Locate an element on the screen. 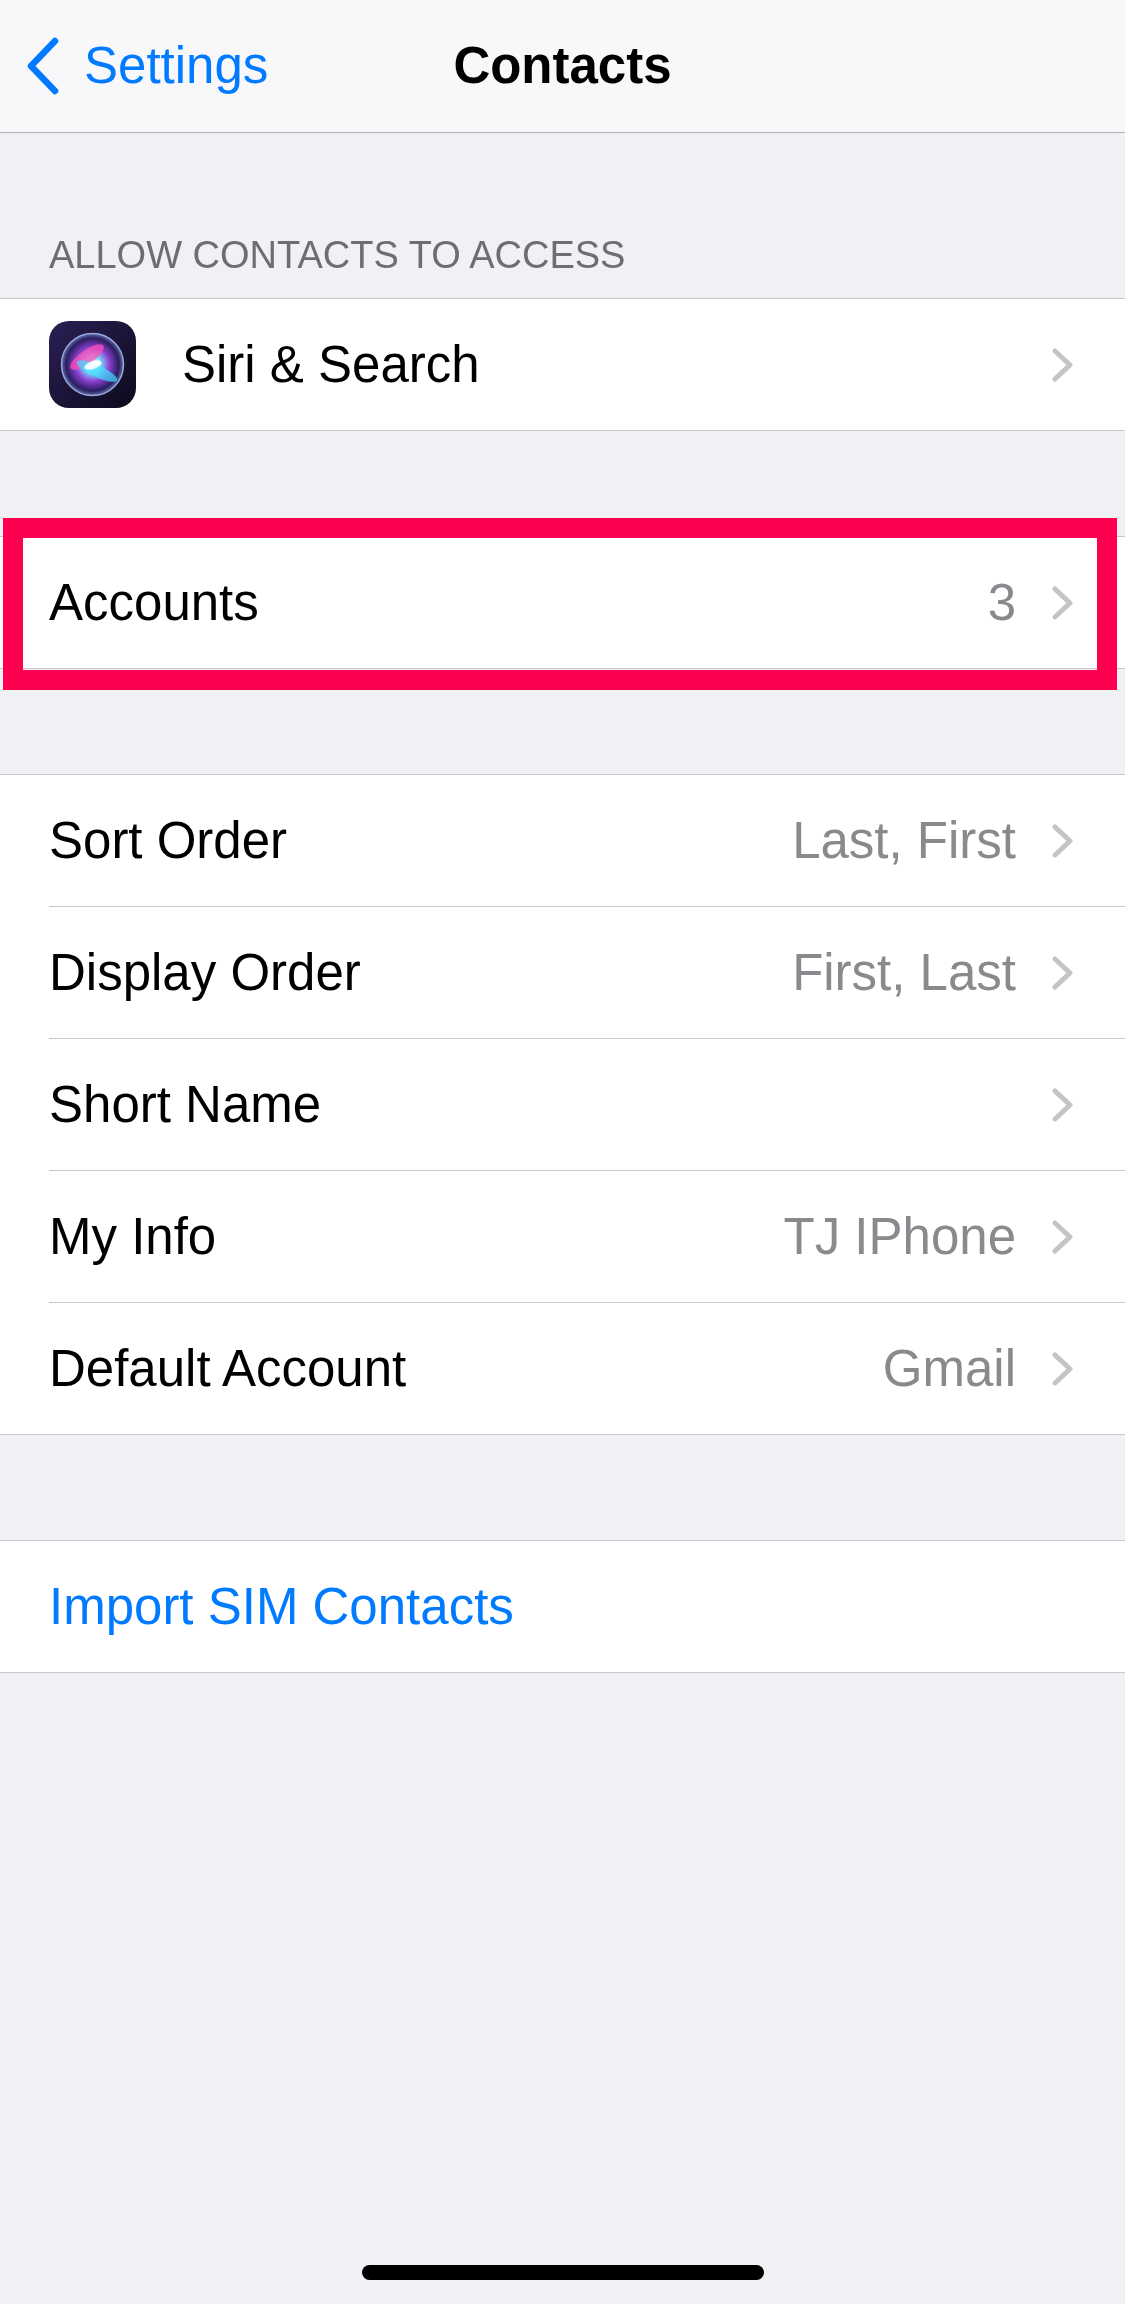  row-value: Gmail is located at coordinates (949, 1368).